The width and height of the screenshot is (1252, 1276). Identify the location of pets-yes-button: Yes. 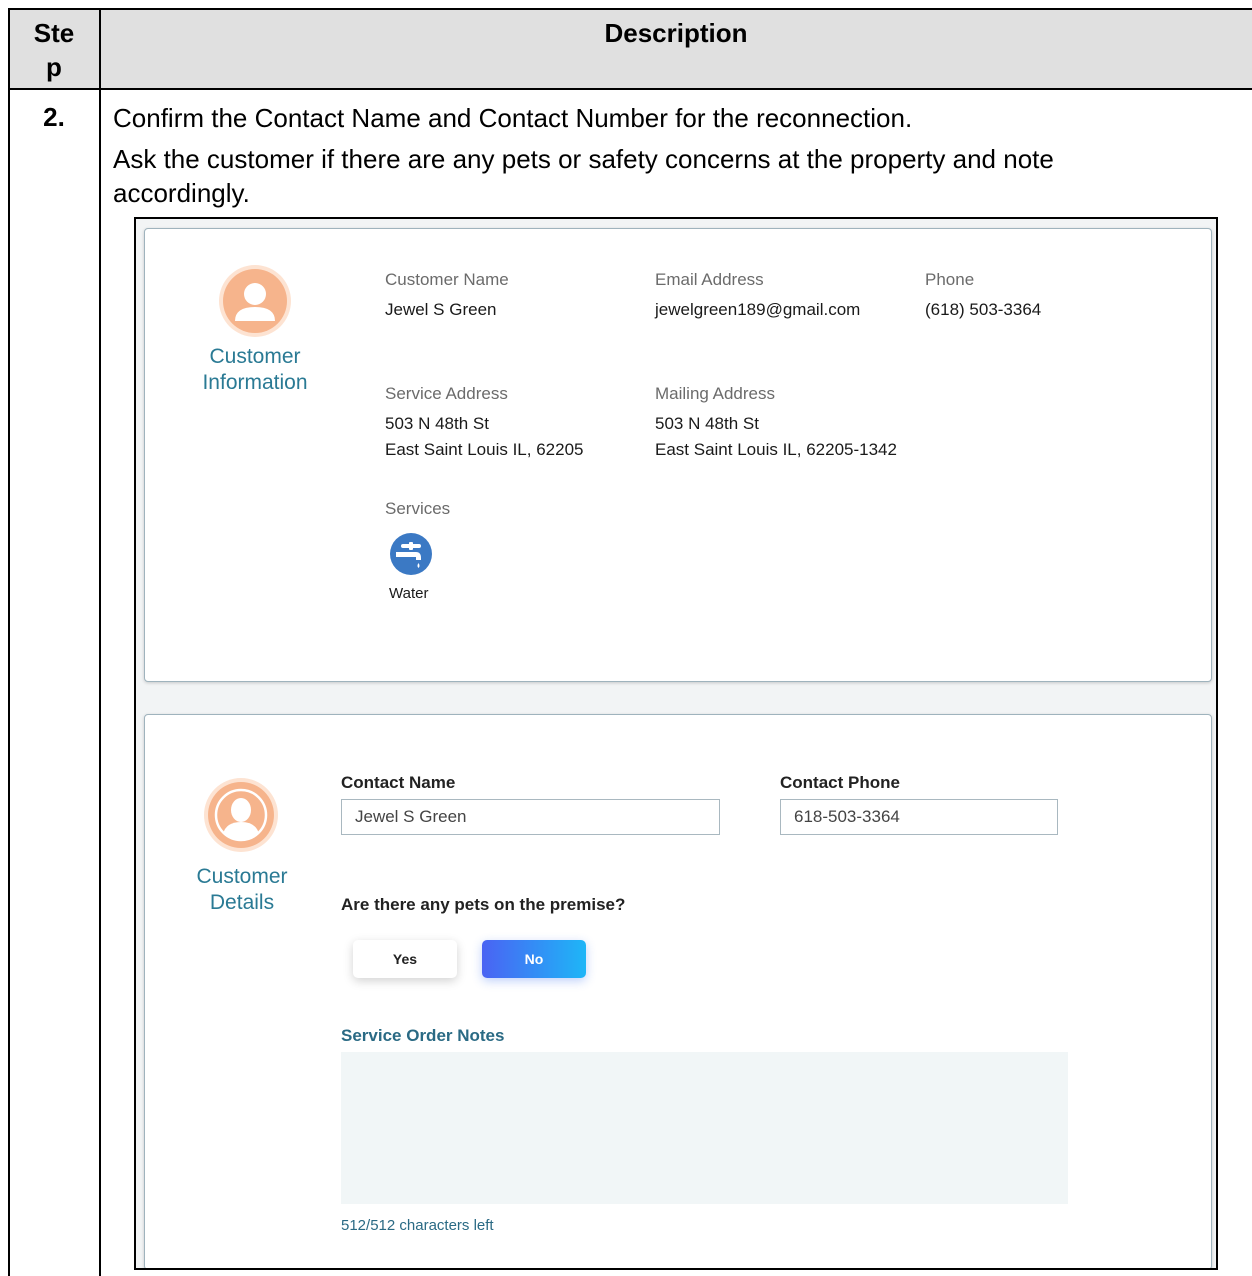
(405, 959).